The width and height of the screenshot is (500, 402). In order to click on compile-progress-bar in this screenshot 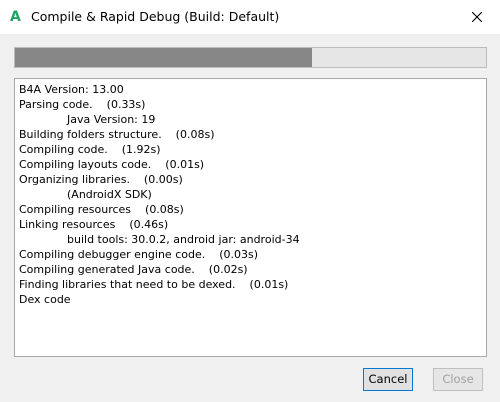, I will do `click(250, 57)`.